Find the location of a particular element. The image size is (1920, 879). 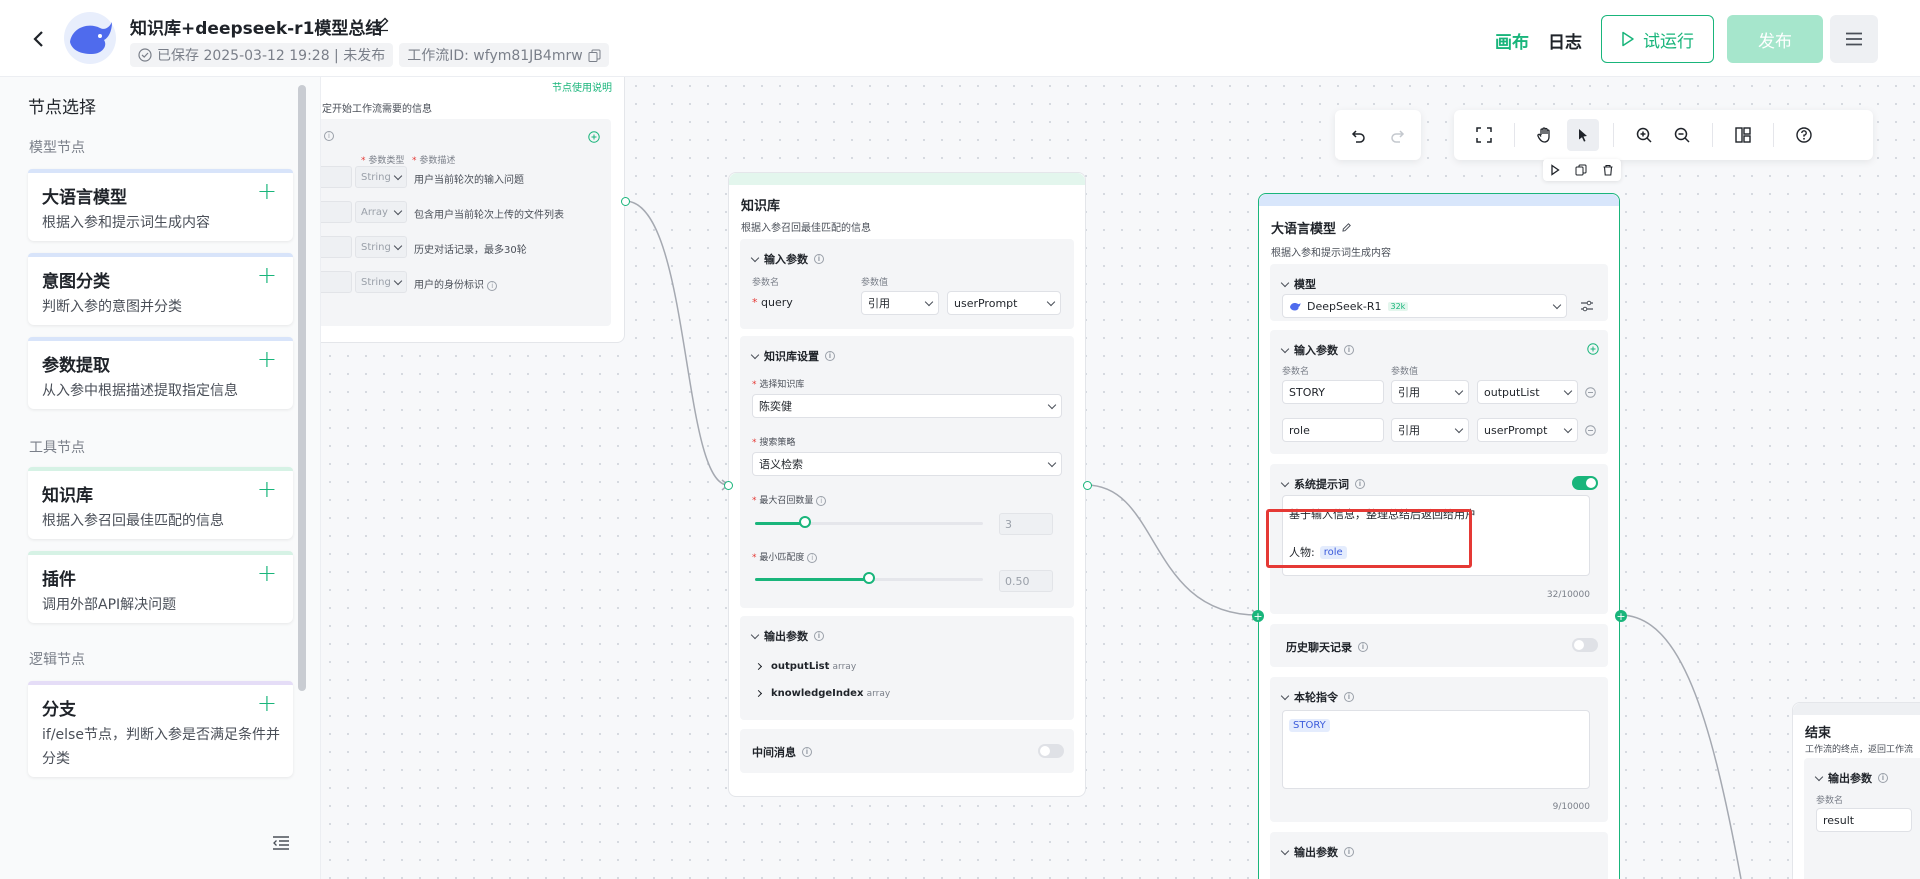

section-logic: 逻辑节点 is located at coordinates (57, 660).